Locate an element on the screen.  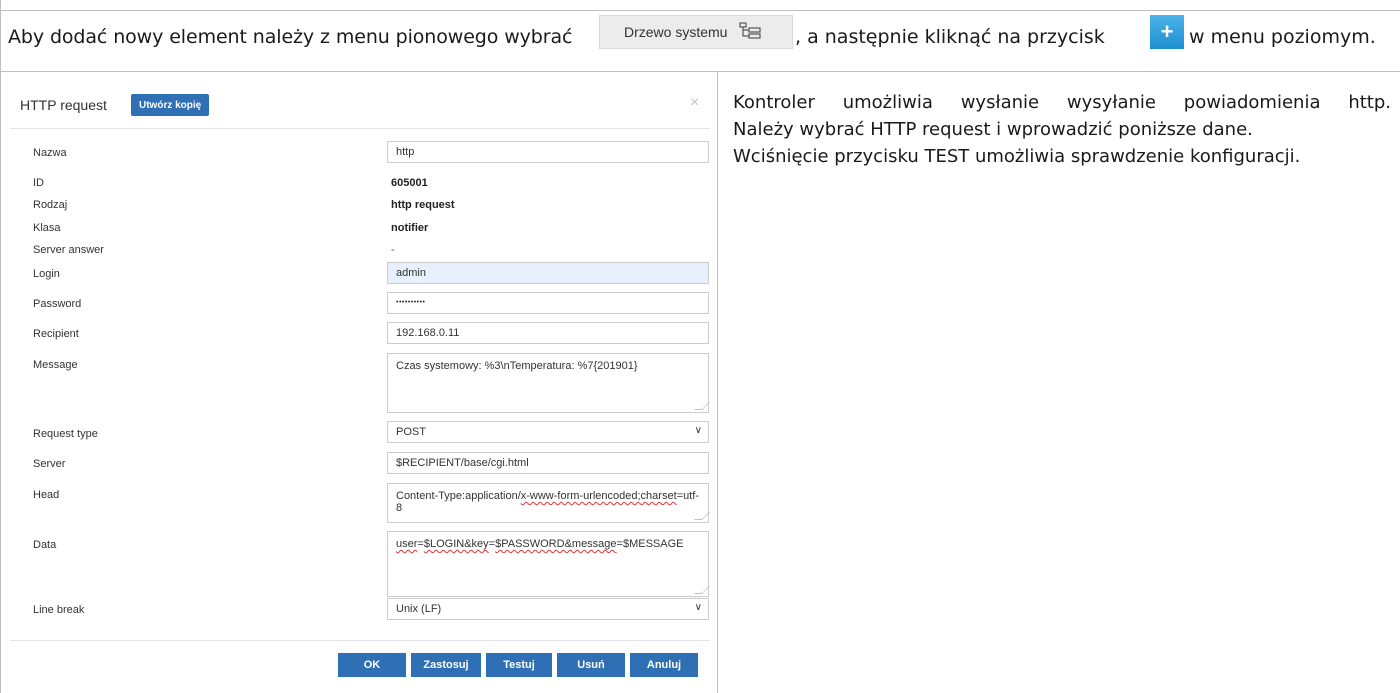
request-type-value: POST is located at coordinates (411, 432).